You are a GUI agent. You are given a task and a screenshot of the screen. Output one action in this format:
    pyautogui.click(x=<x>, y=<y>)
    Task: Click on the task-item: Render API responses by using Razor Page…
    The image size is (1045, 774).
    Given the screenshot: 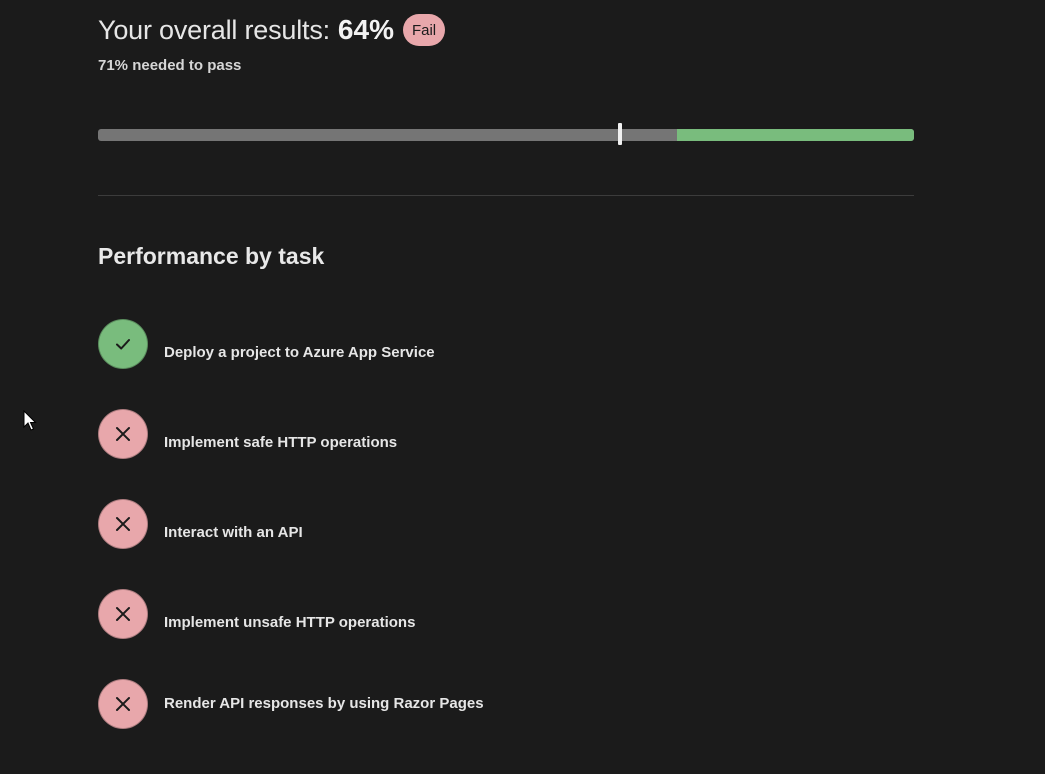 What is the action you would take?
    pyautogui.click(x=498, y=704)
    